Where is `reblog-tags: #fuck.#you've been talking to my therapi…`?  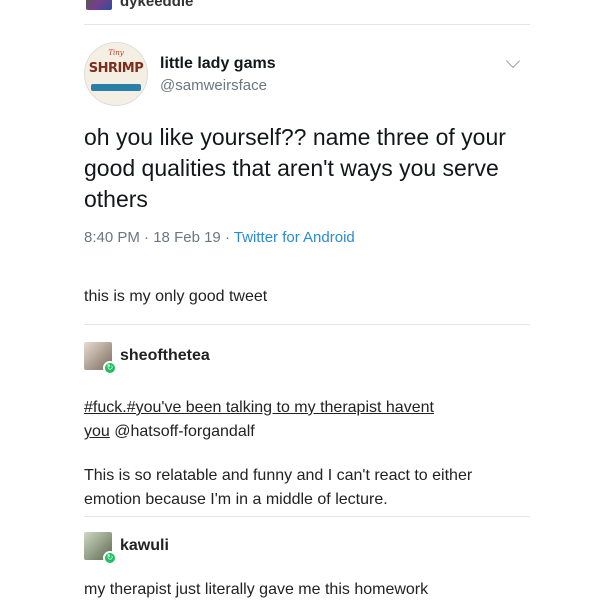 reblog-tags: #fuck.#you've been talking to my therapi… is located at coordinates (304, 420).